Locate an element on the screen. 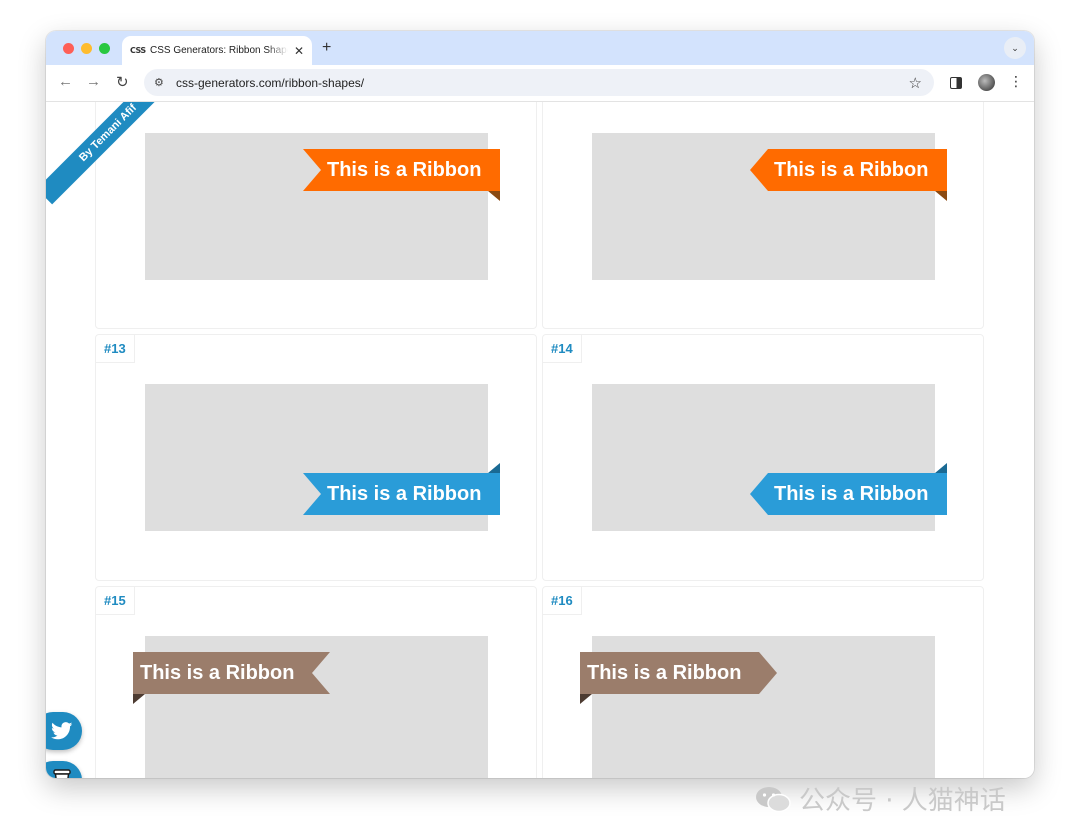 Image resolution: width=1080 pixels, height=839 pixels. active-tab: CSS CSS Generators: Ribbon Shapes ✕ is located at coordinates (217, 50).